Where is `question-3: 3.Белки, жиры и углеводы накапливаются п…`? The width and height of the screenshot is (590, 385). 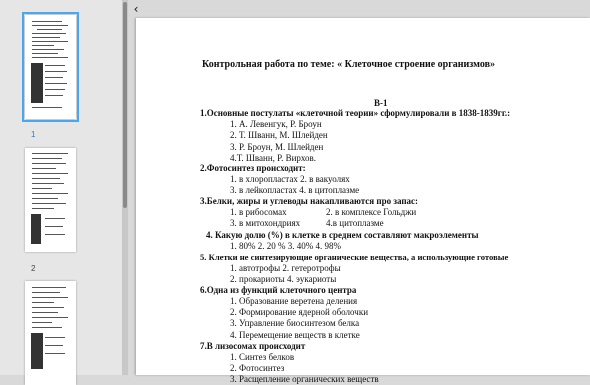
question-3: 3.Белки, жиры и углеводы накапливаются п… is located at coordinates (309, 201).